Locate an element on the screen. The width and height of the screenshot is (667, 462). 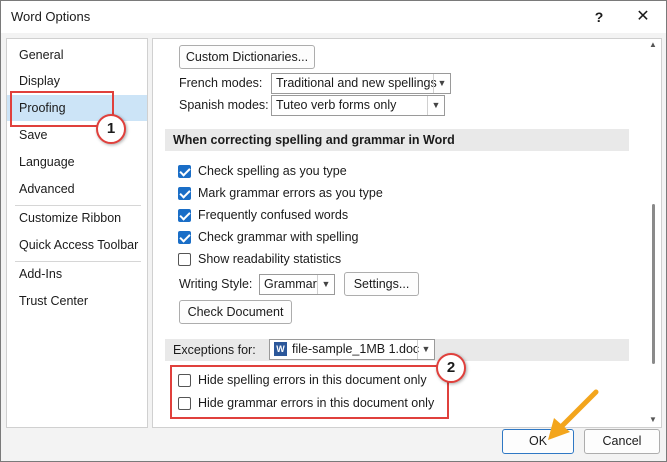
check-document-button: Check Document is located at coordinates (235, 312).